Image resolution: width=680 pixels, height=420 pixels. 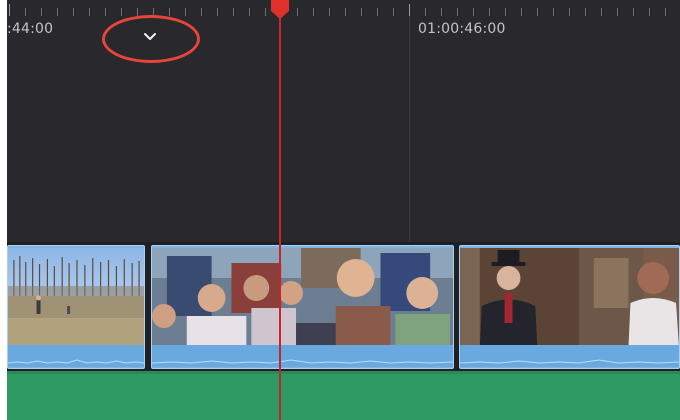 What do you see at coordinates (337, 10) in the screenshot?
I see `ruler-ticks` at bounding box center [337, 10].